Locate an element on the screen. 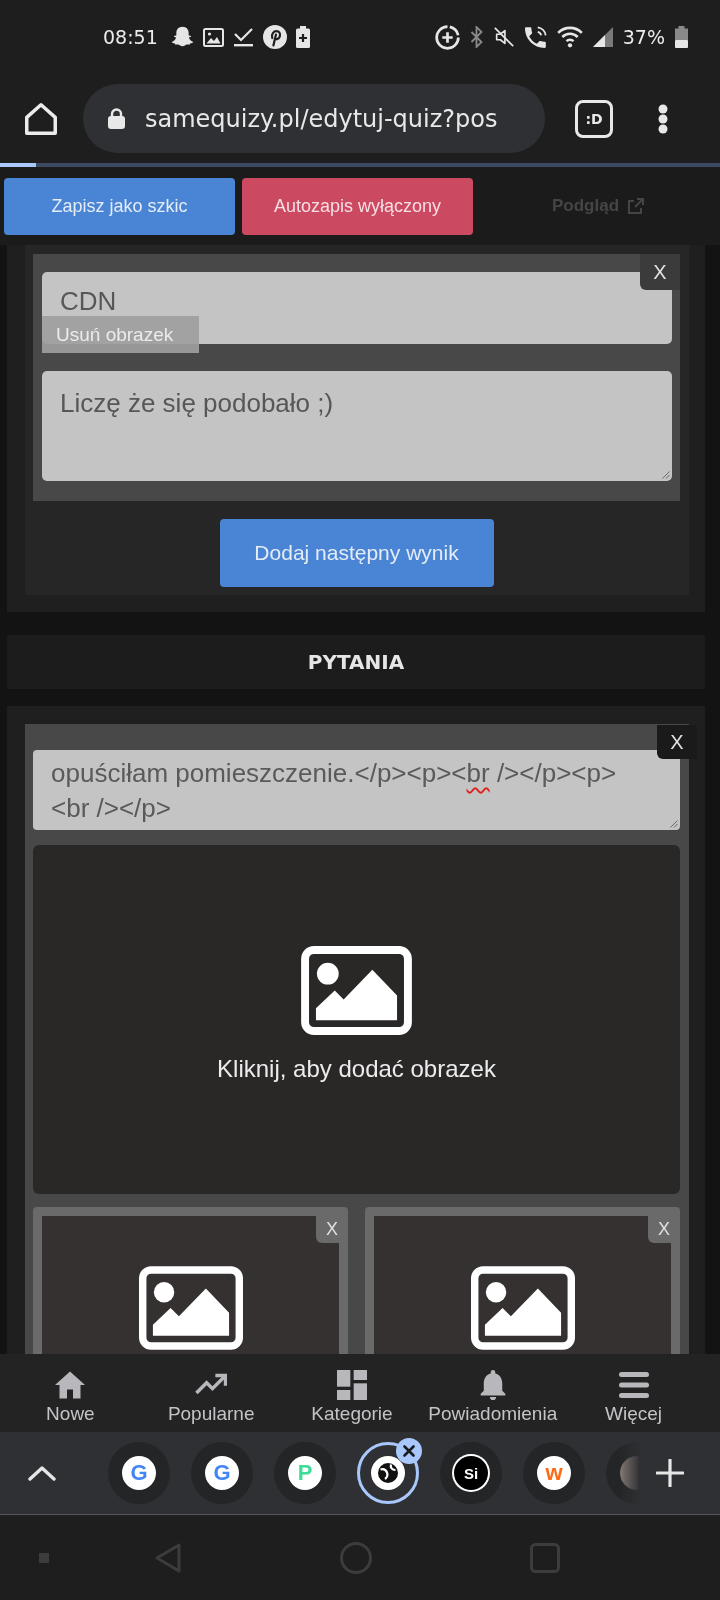 The image size is (720, 1600). bell-icon is located at coordinates (492, 1385).